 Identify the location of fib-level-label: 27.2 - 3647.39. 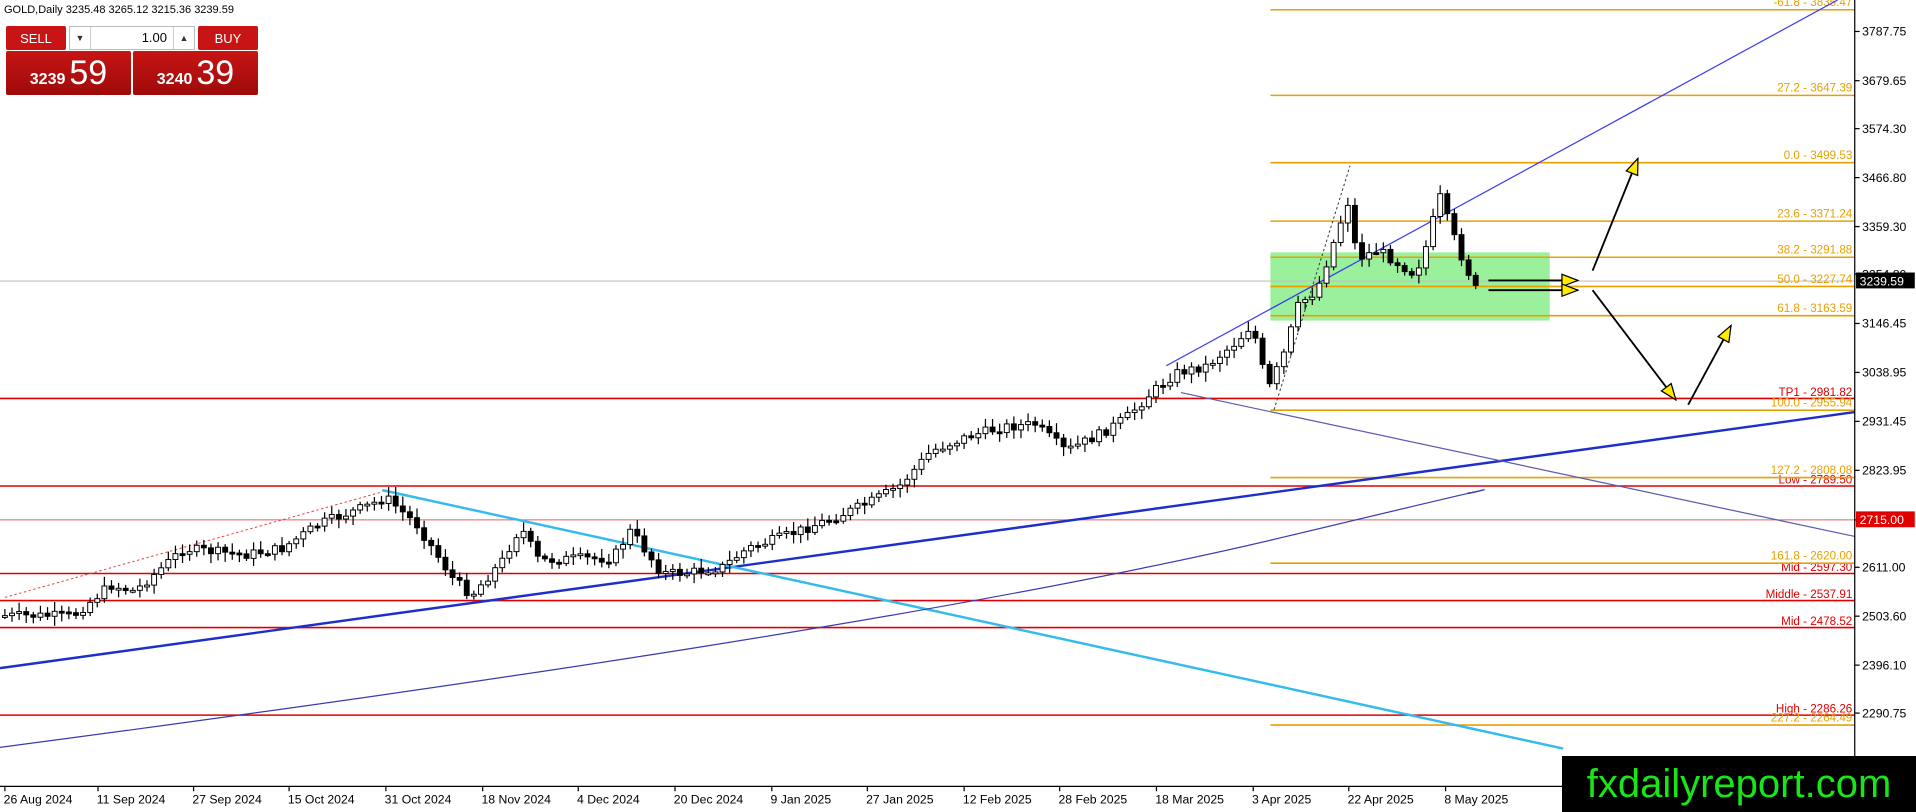
(1814, 88).